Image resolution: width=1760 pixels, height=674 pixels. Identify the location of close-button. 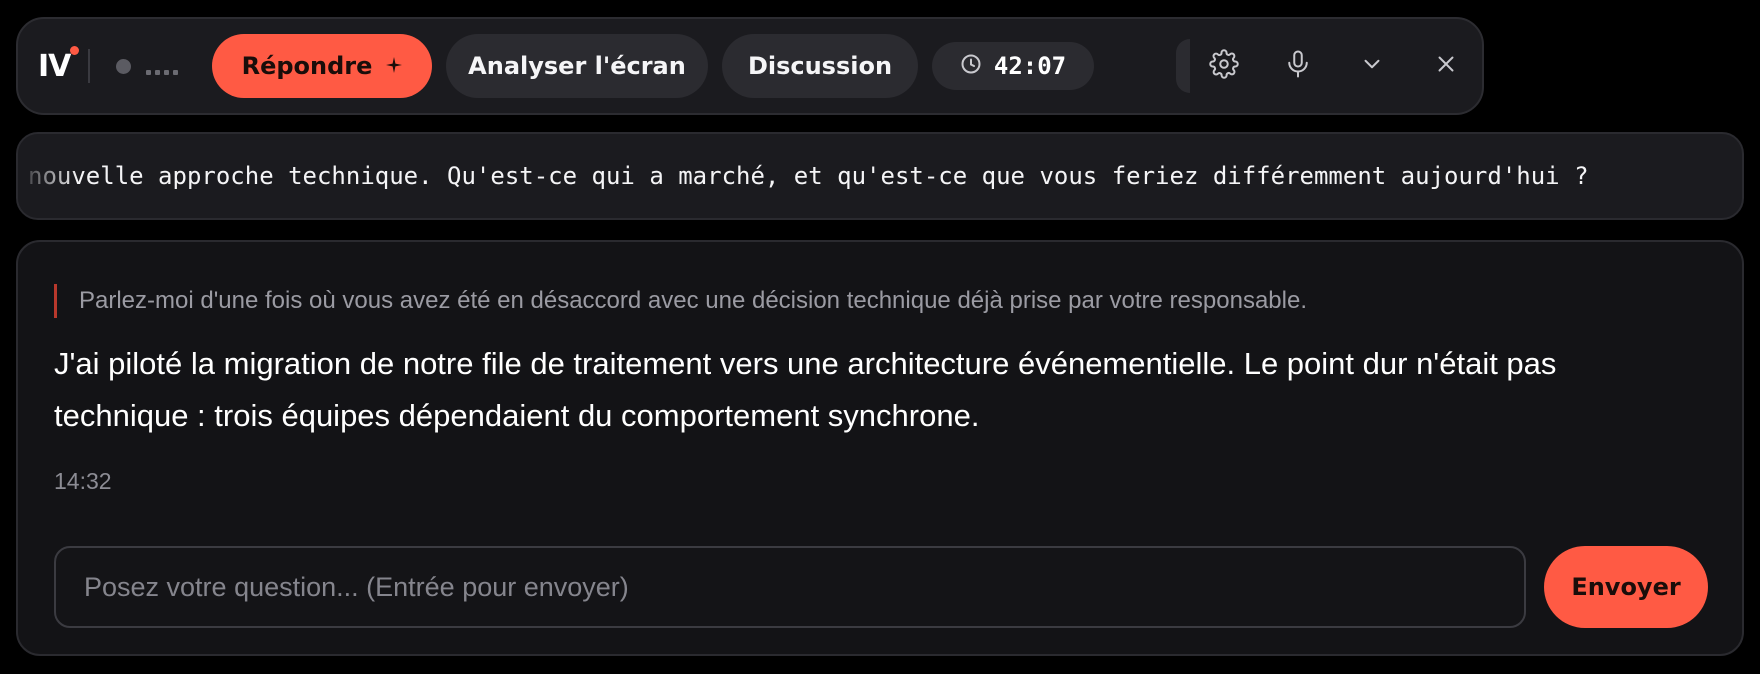
(1446, 66).